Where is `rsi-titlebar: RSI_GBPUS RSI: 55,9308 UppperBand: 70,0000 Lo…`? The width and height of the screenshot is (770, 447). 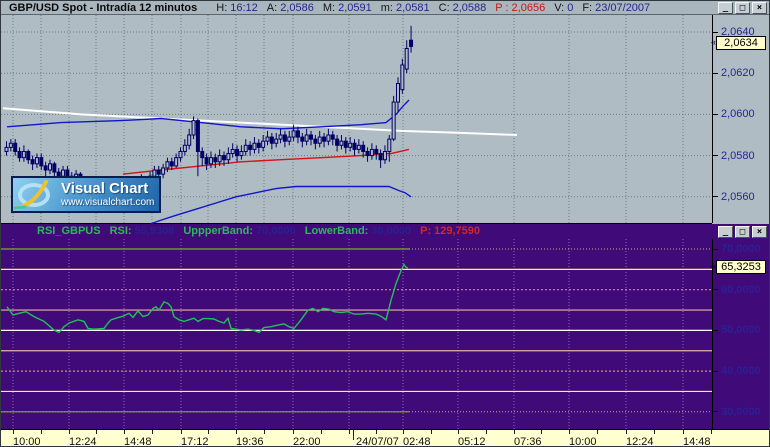 rsi-titlebar: RSI_GBPUS RSI: 55,9308 UppperBand: 70,0000 Lo… is located at coordinates (385, 231).